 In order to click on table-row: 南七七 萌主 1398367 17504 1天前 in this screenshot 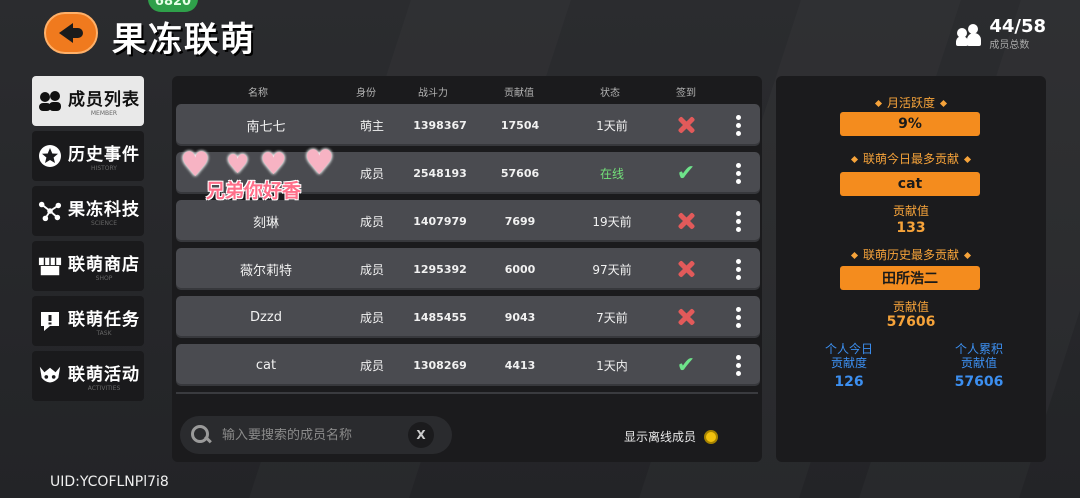, I will do `click(468, 125)`.